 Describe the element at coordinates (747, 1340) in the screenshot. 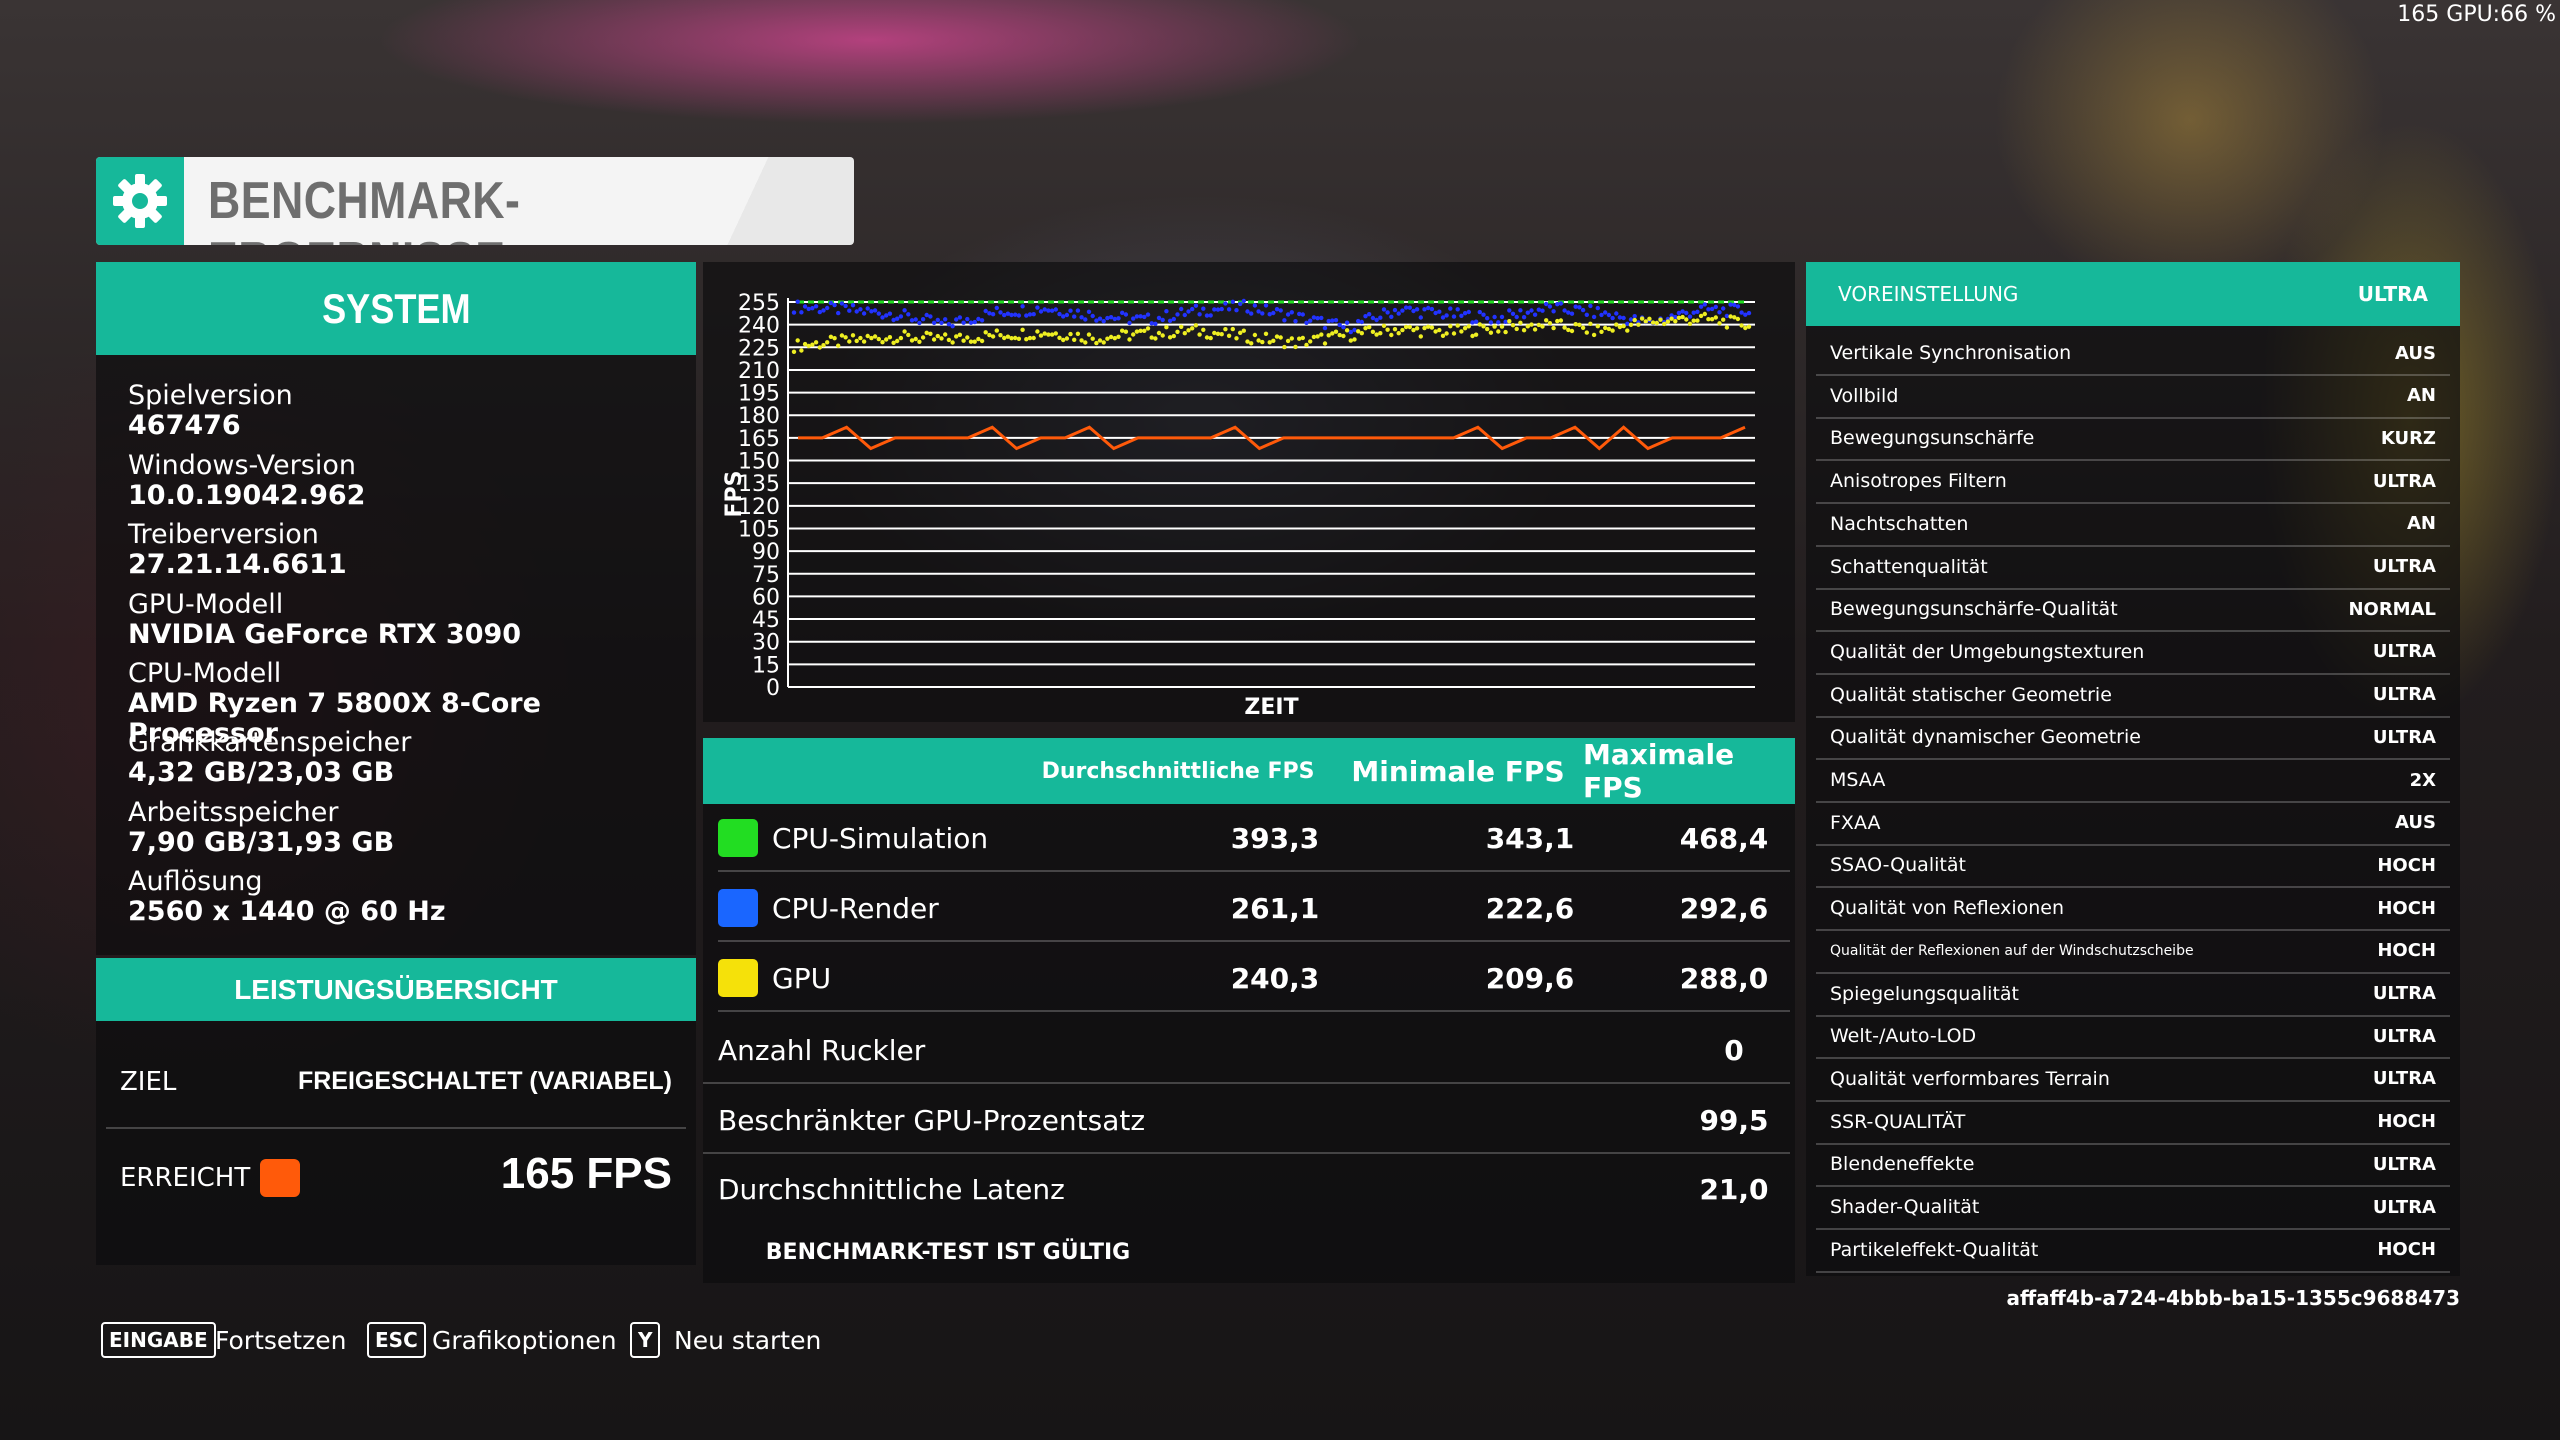

I see `restart-button: Neu starten` at that location.